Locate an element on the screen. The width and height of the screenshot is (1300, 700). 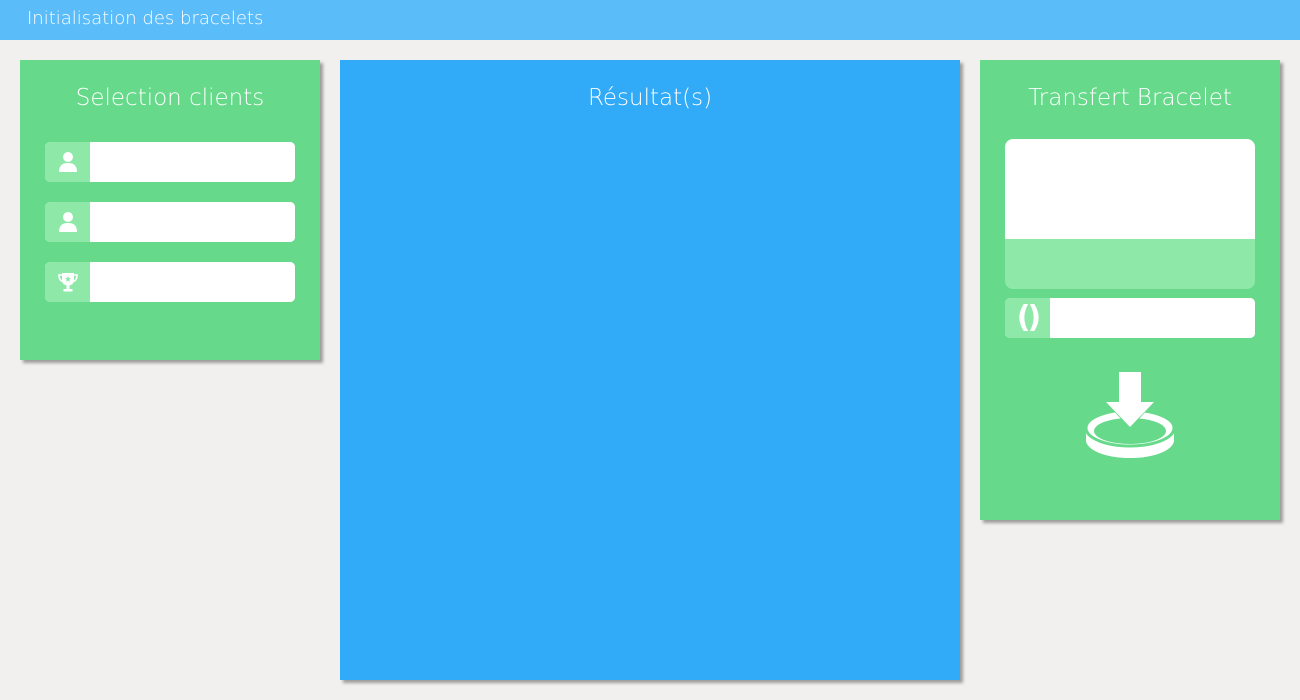
app-title: Initialisation des bracelets is located at coordinates (145, 18).